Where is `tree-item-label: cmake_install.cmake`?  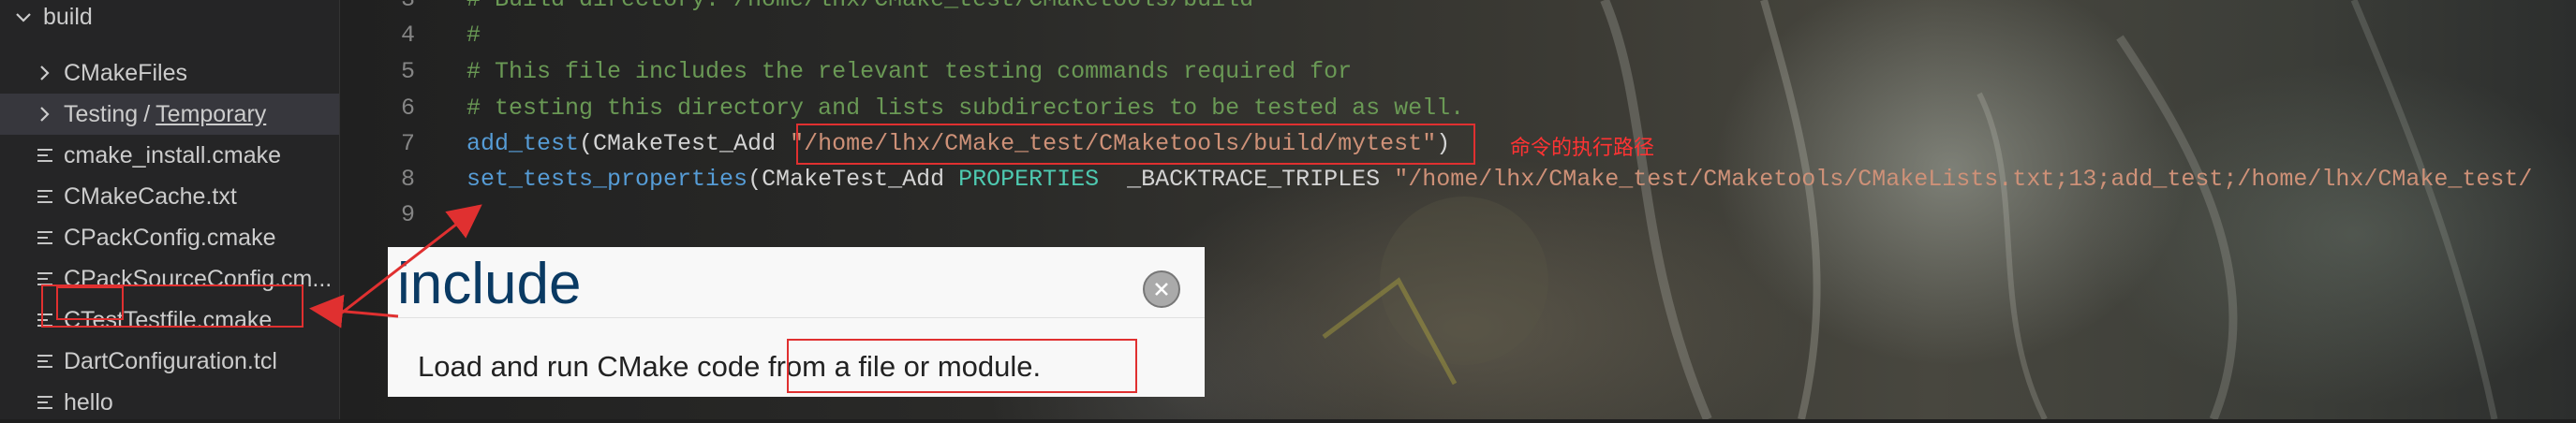 tree-item-label: cmake_install.cmake is located at coordinates (173, 154).